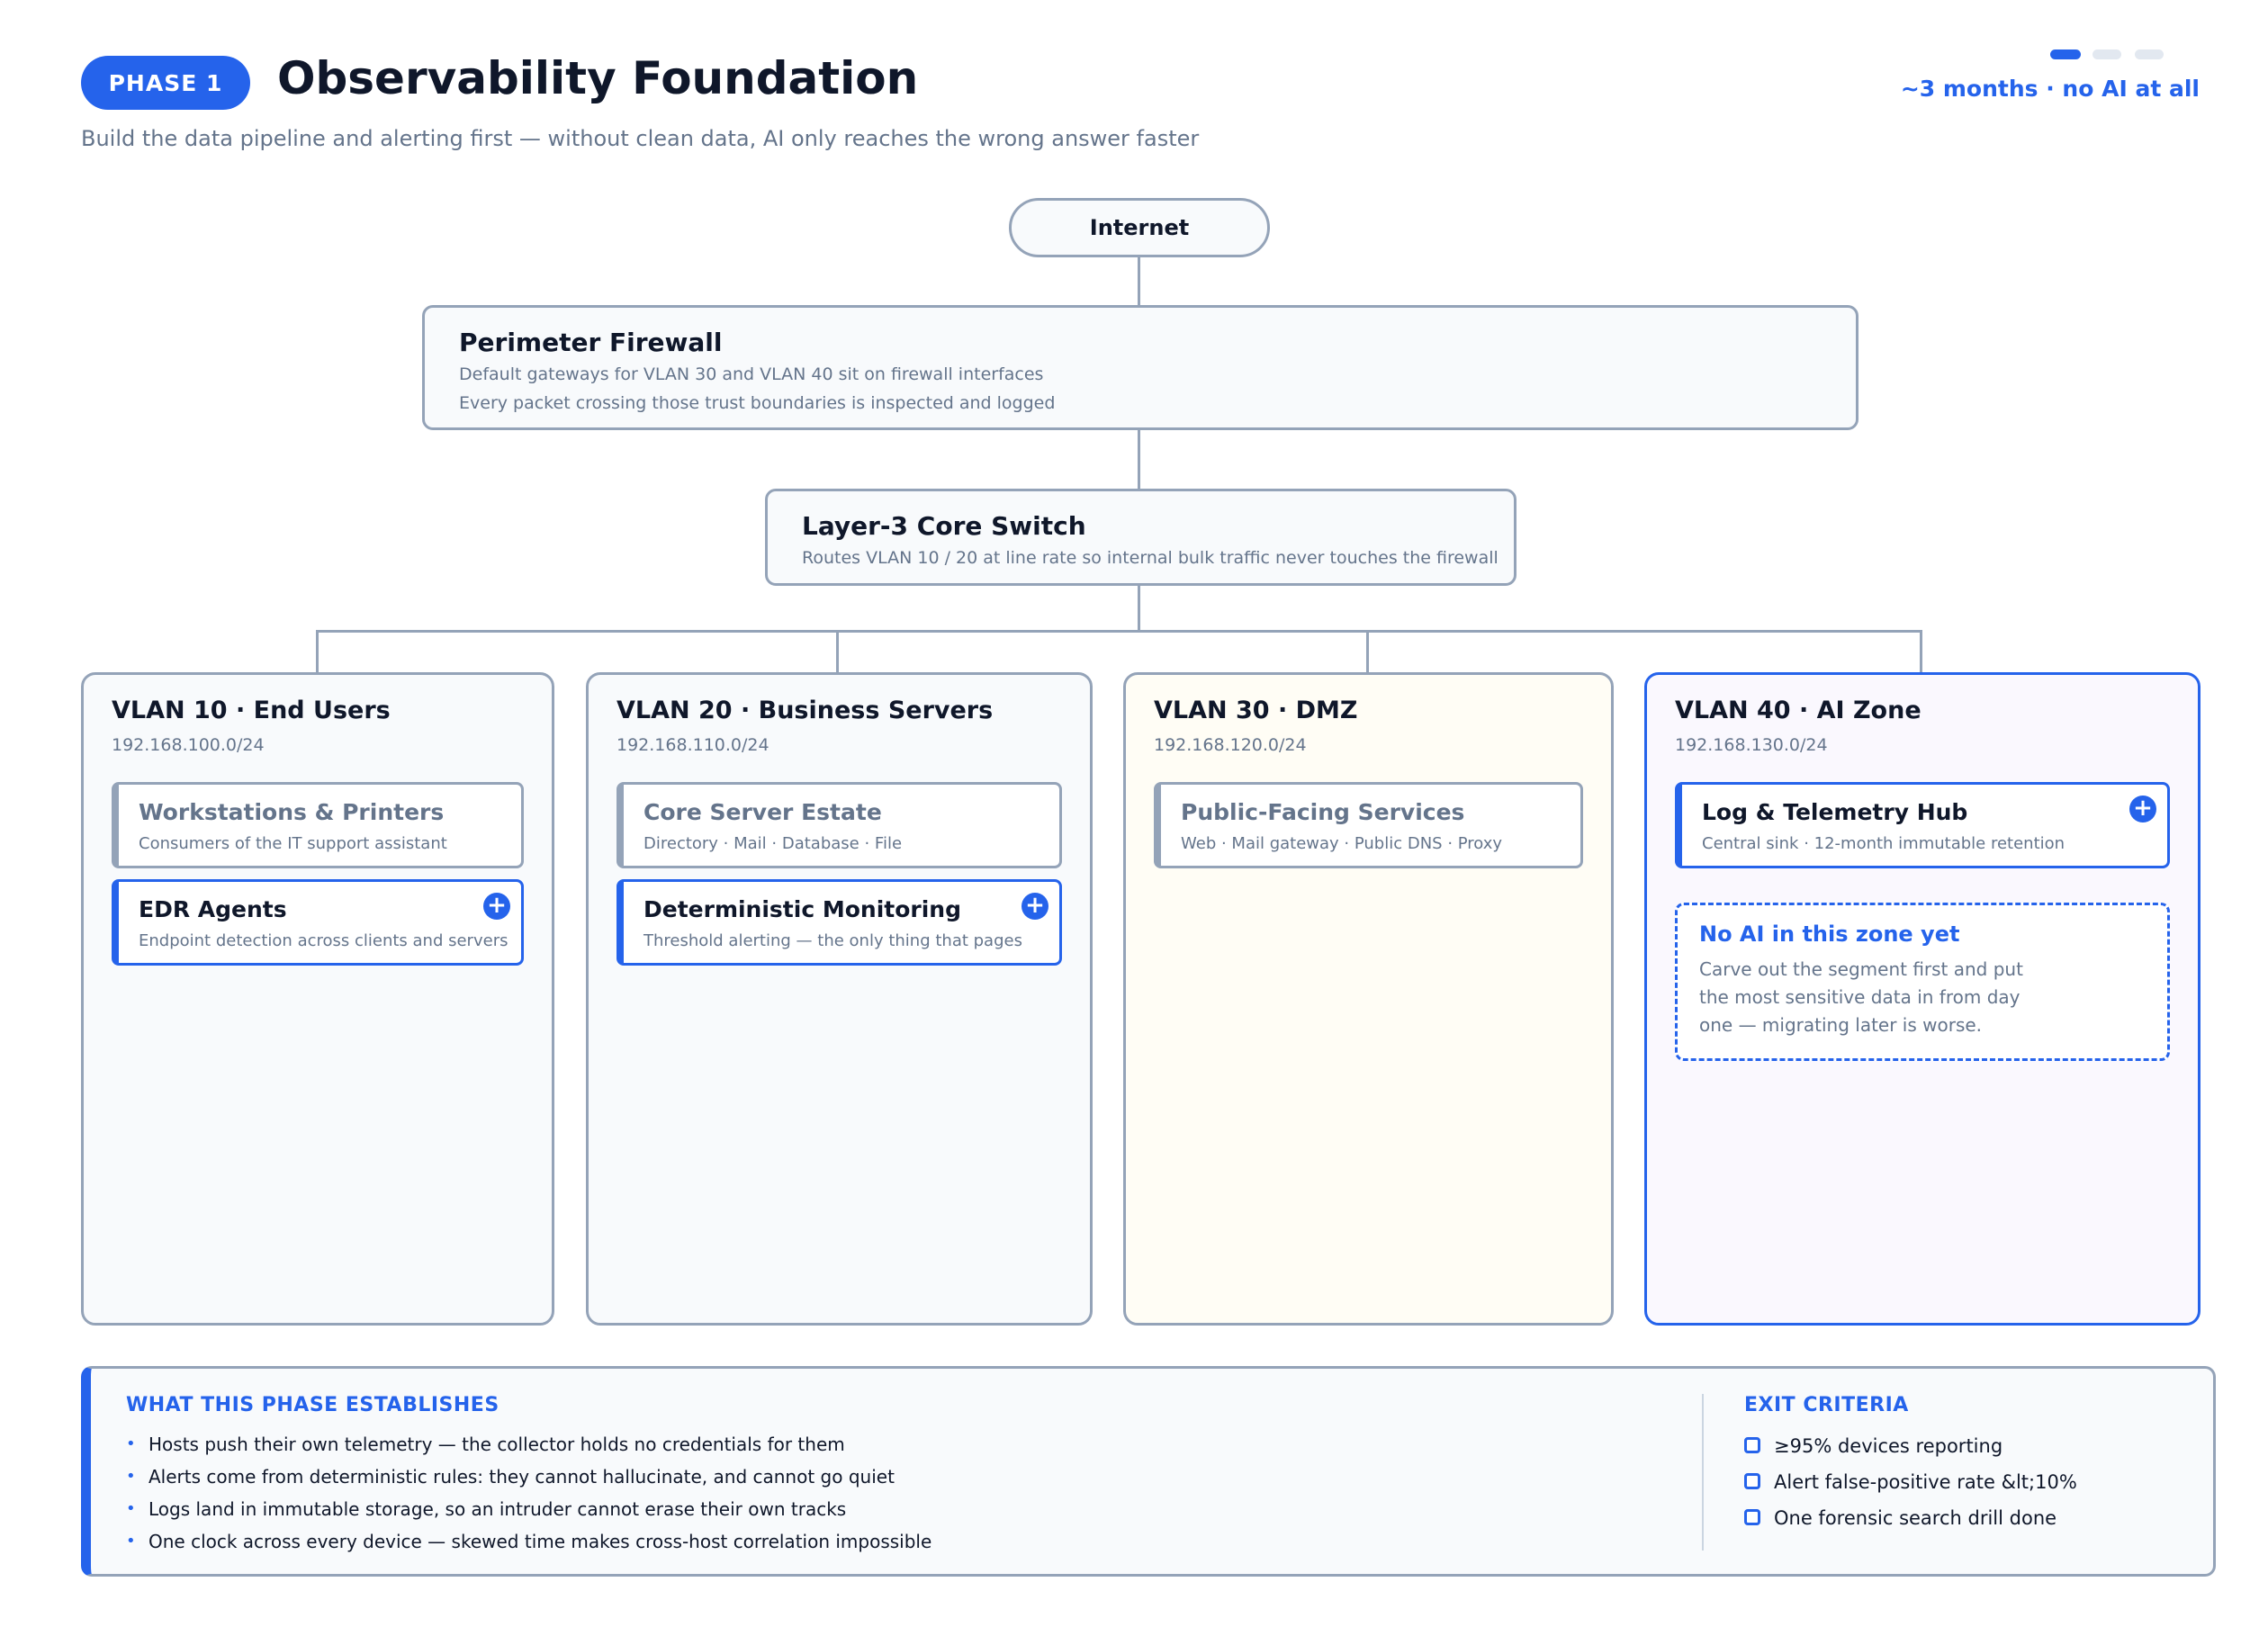 This screenshot has height=1636, width=2268. What do you see at coordinates (1829, 934) in the screenshot?
I see `notice-title: No AI in this zone yet` at bounding box center [1829, 934].